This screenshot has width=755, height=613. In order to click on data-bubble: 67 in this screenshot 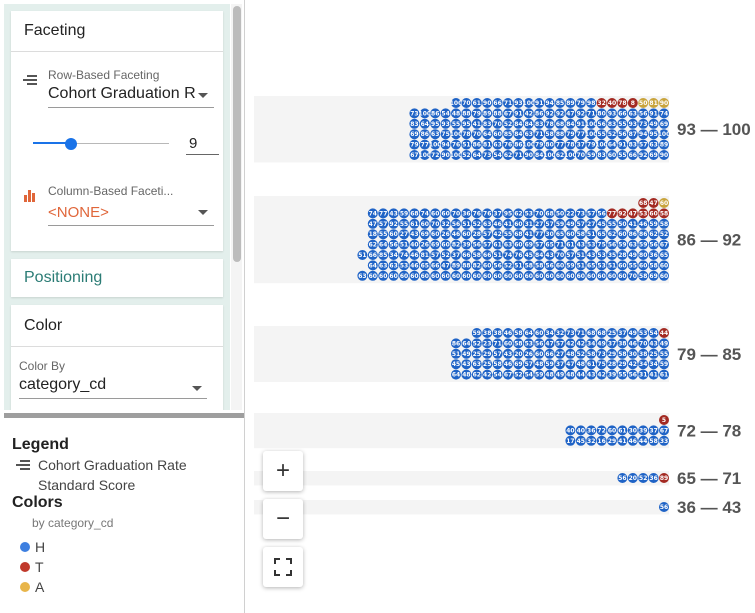, I will do `click(664, 430)`.